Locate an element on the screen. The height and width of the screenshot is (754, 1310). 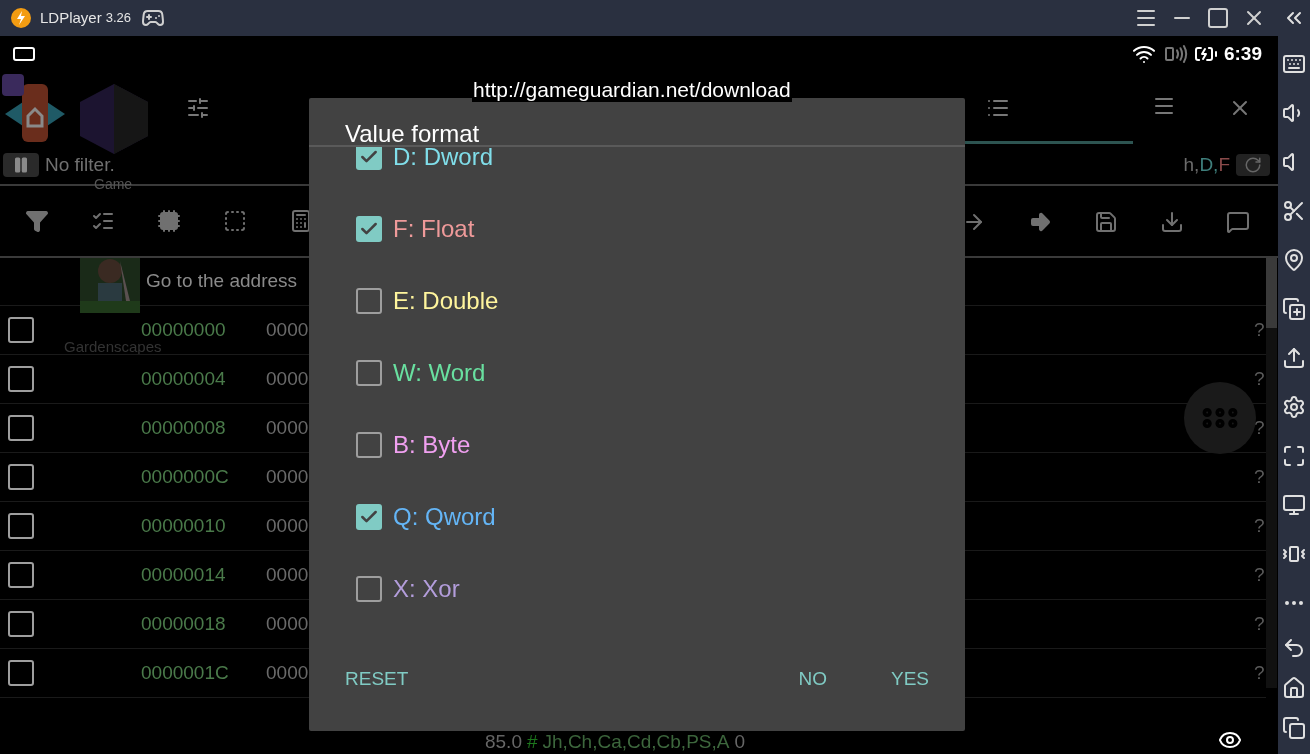
launcher-label: Game is located at coordinates (113, 184).